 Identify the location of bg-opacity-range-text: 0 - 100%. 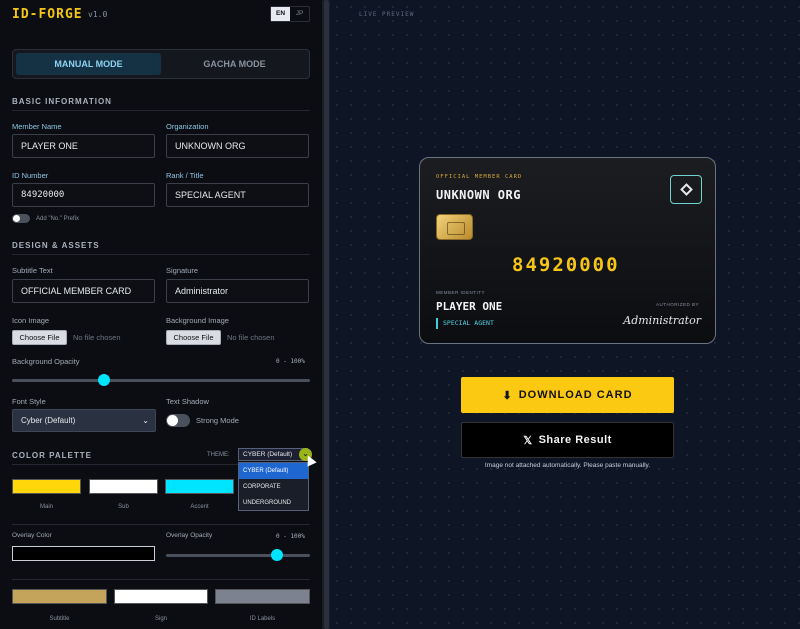
(290, 361).